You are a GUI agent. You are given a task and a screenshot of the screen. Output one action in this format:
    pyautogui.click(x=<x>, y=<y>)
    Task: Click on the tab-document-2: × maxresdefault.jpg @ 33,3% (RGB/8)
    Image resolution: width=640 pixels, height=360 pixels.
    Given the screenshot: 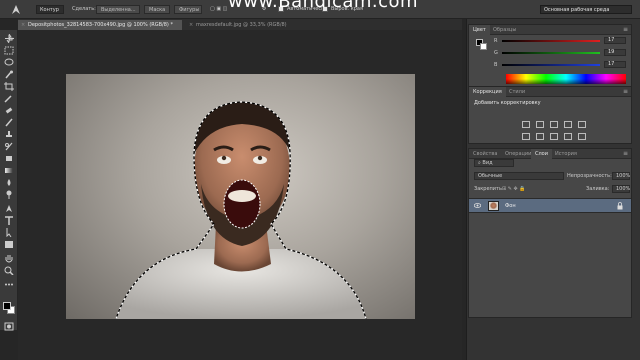 What is the action you would take?
    pyautogui.click(x=248, y=25)
    